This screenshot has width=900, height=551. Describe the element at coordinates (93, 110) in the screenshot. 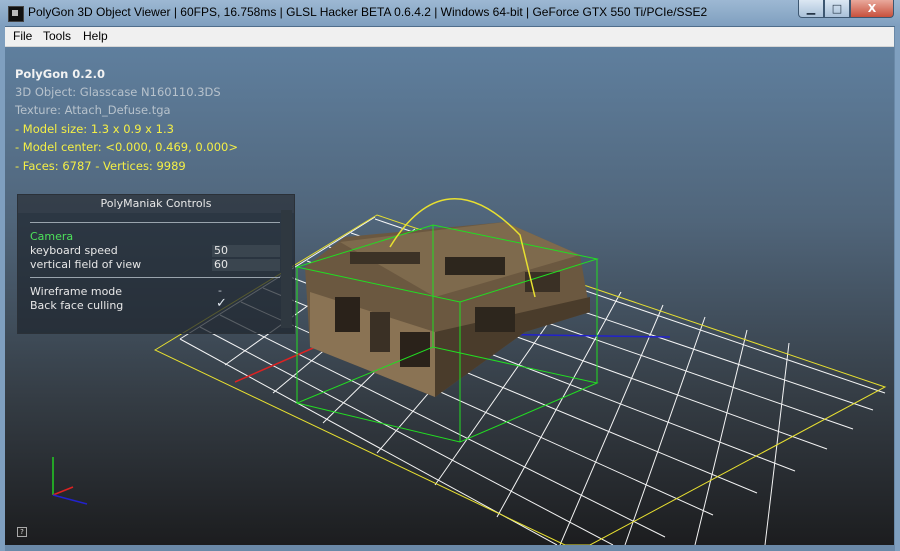

I see `texture-name-text: Texture: Attach_Defuse.tga` at that location.